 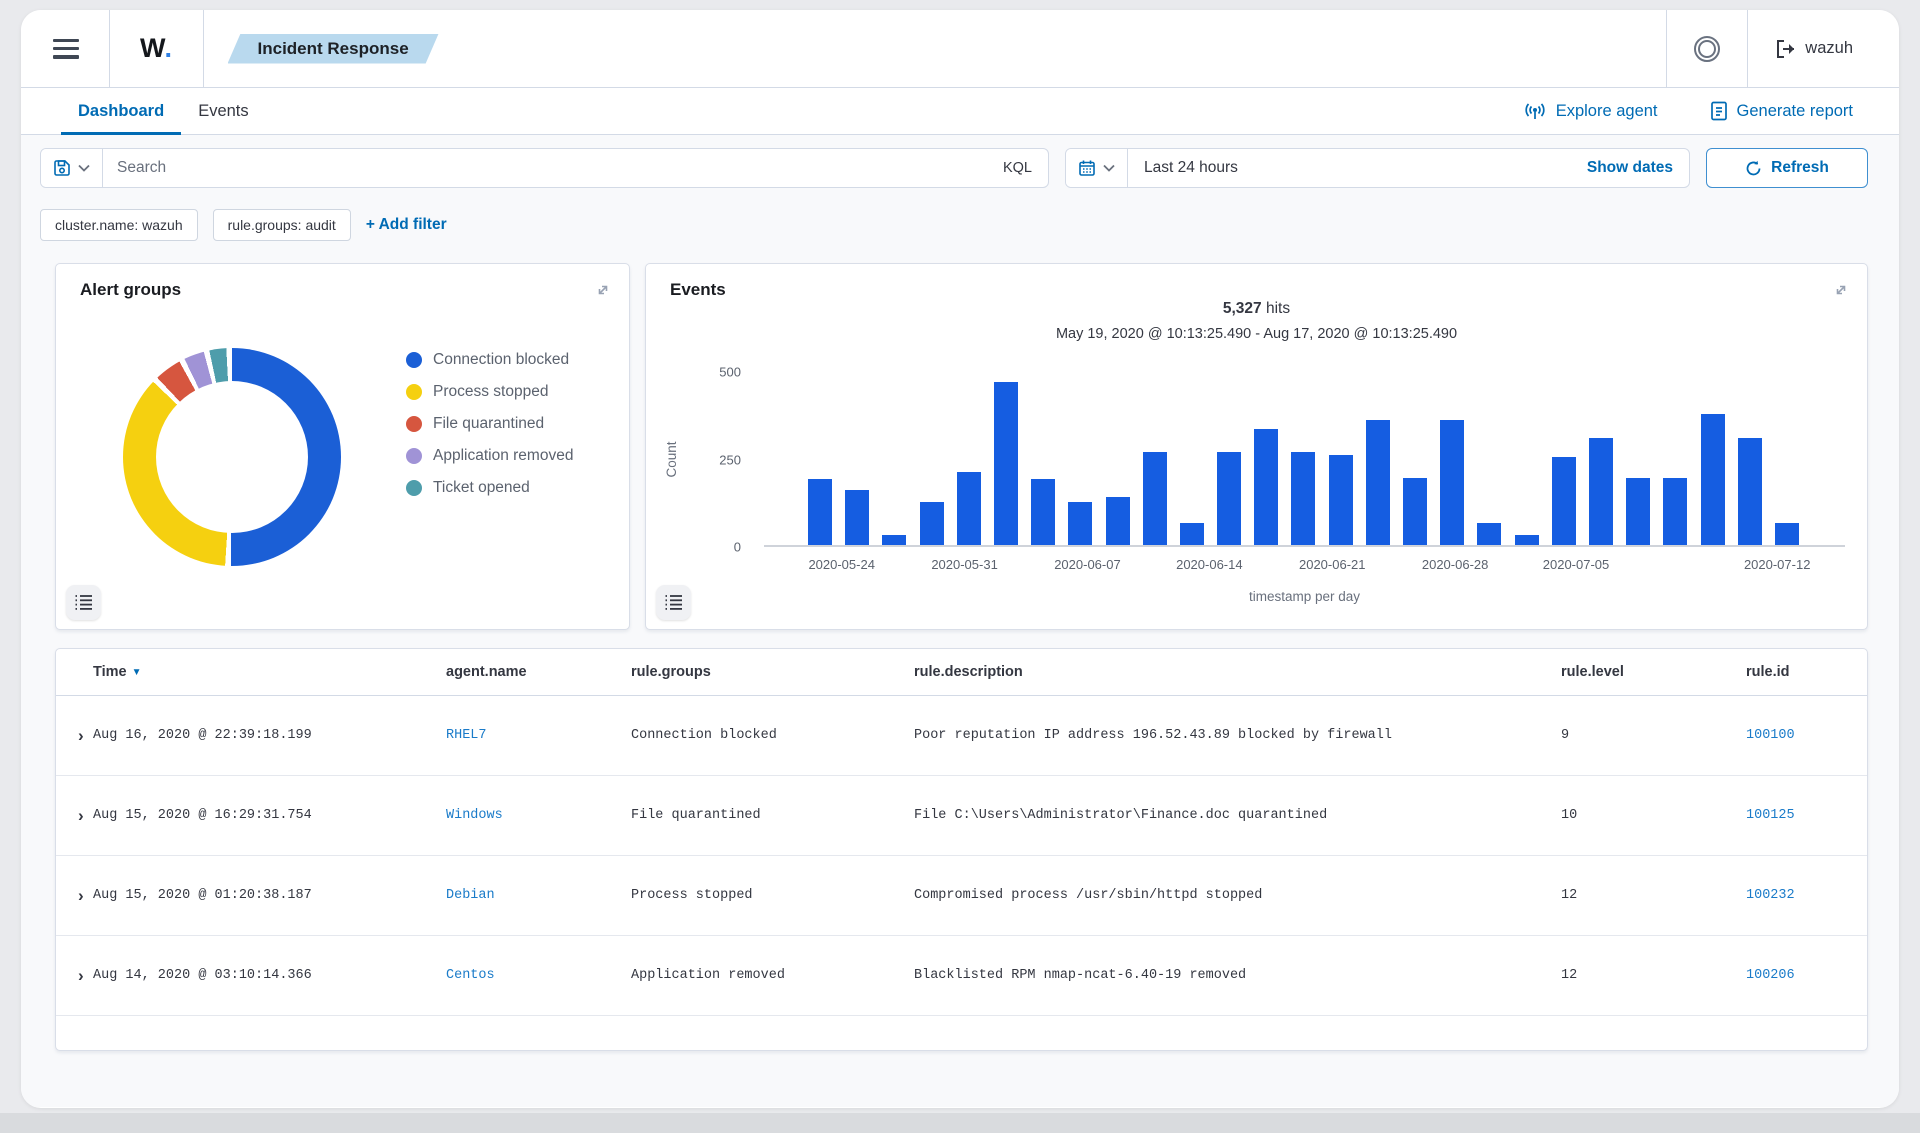 What do you see at coordinates (232, 457) in the screenshot?
I see `alert-groups-donut` at bounding box center [232, 457].